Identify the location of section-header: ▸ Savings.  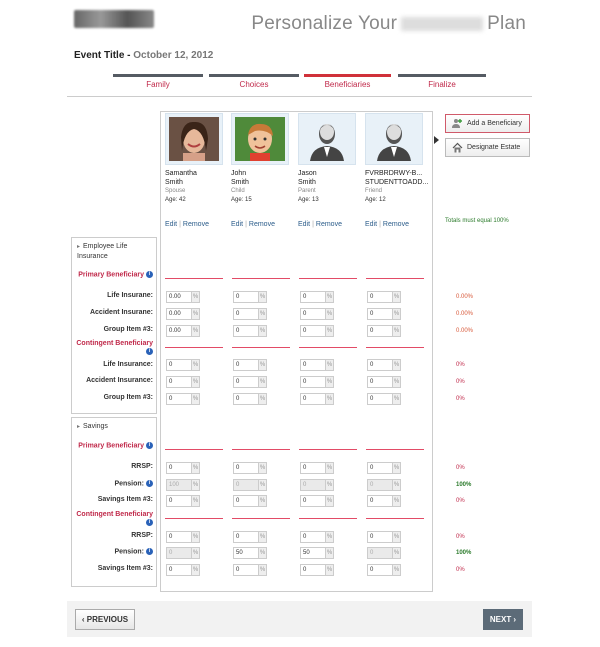
(114, 425).